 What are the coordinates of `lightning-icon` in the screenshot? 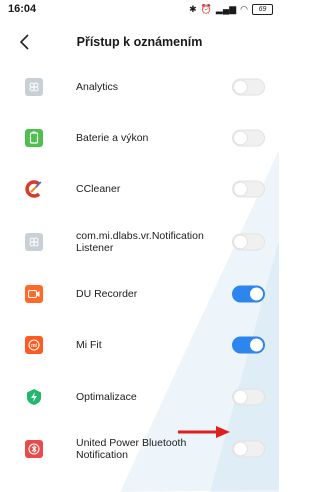 It's located at (34, 397).